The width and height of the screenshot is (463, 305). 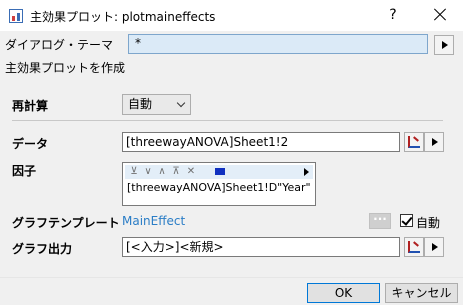 What do you see at coordinates (24, 171) in the screenshot?
I see `factor-label: 因子` at bounding box center [24, 171].